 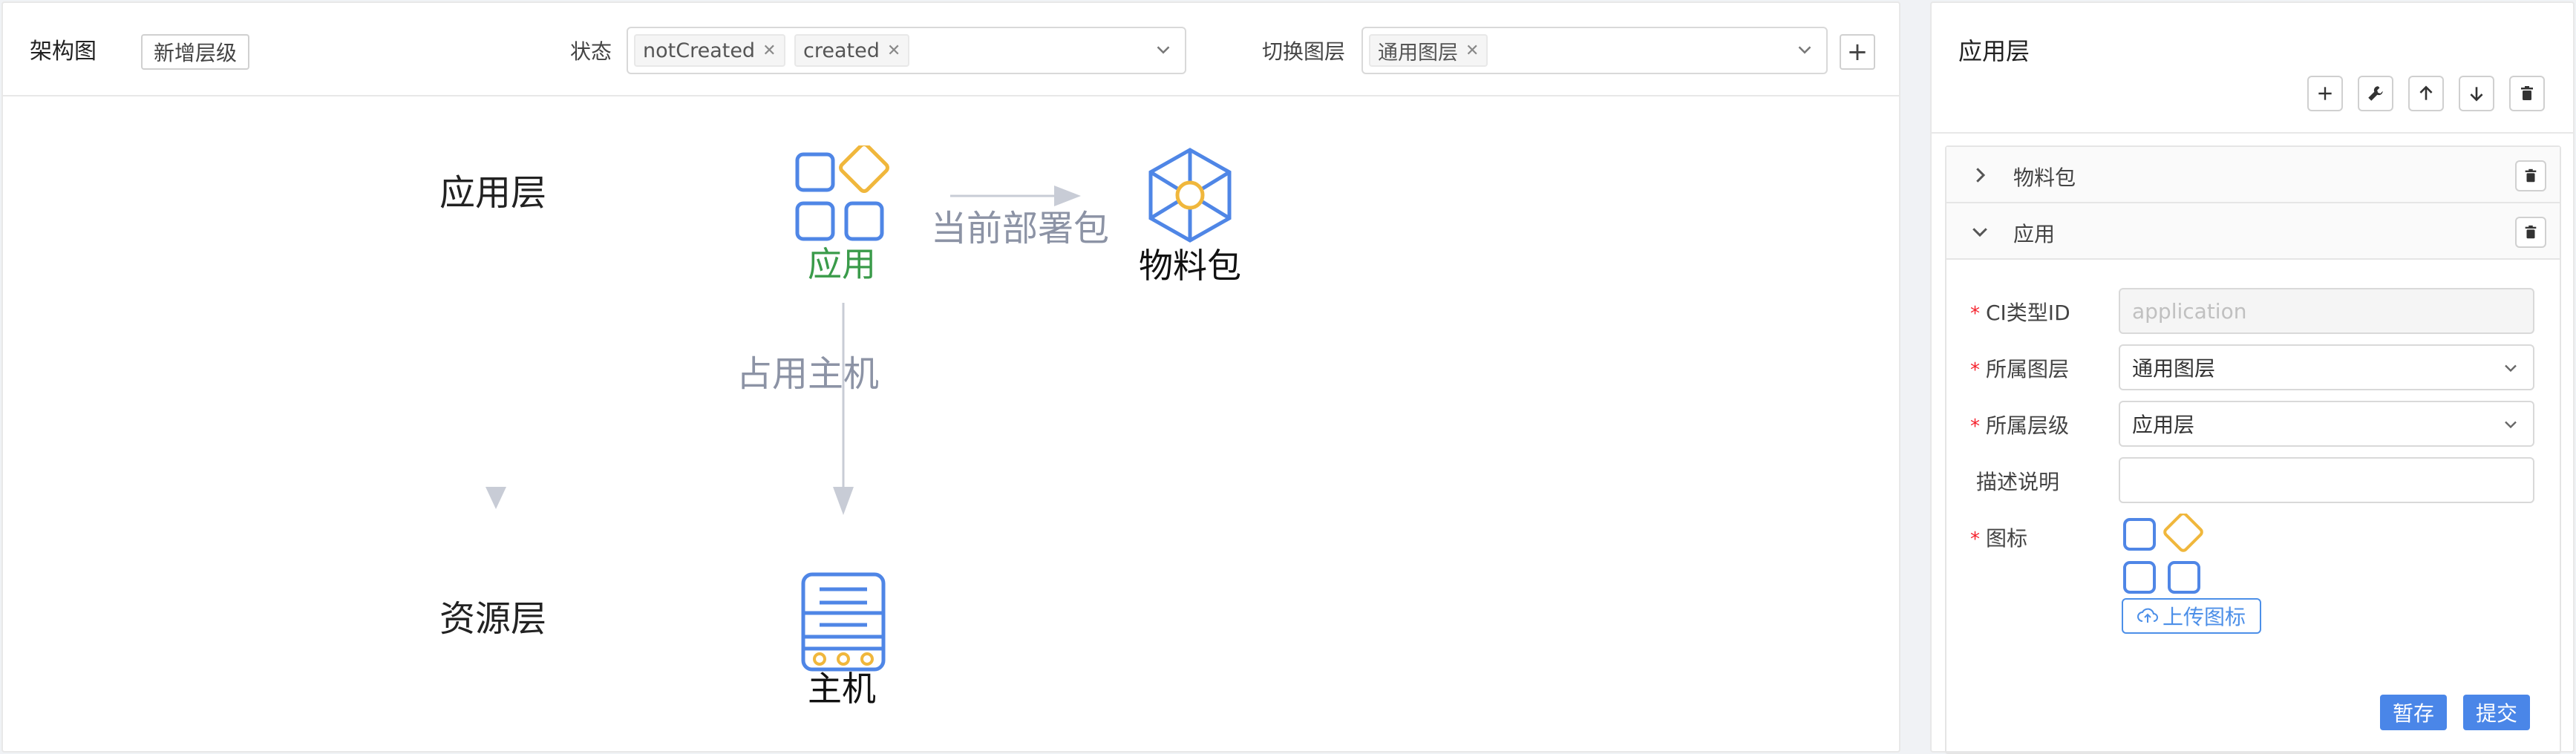 I want to click on move-up-button, so click(x=2426, y=93).